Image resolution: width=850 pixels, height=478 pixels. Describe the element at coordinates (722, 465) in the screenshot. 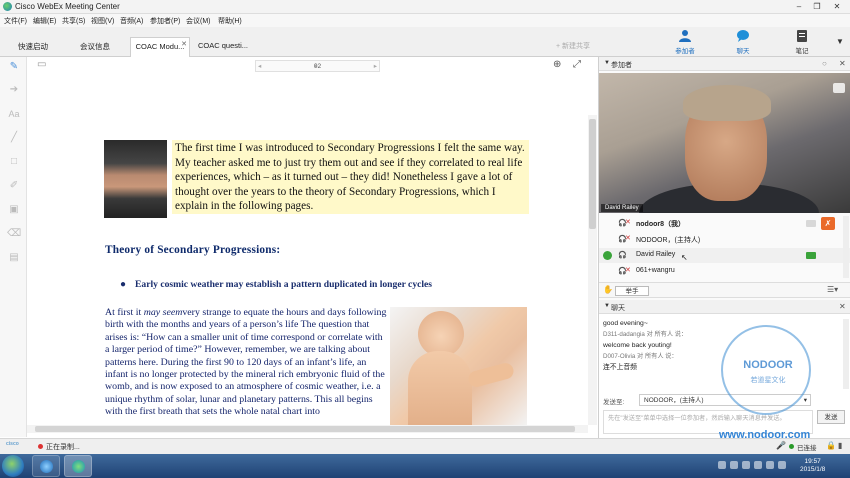

I see `keyboard-tray-icon` at that location.